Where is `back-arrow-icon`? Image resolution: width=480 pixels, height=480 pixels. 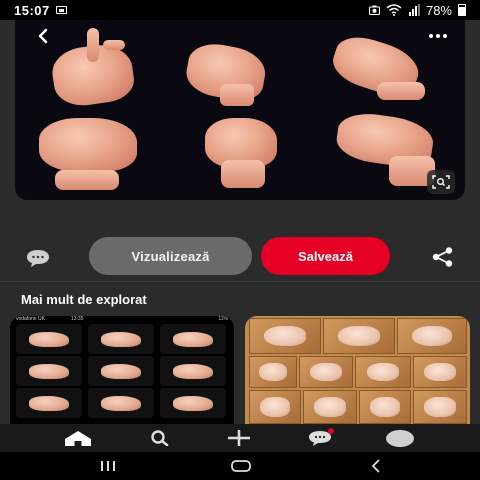
back-arrow-icon is located at coordinates (43, 36).